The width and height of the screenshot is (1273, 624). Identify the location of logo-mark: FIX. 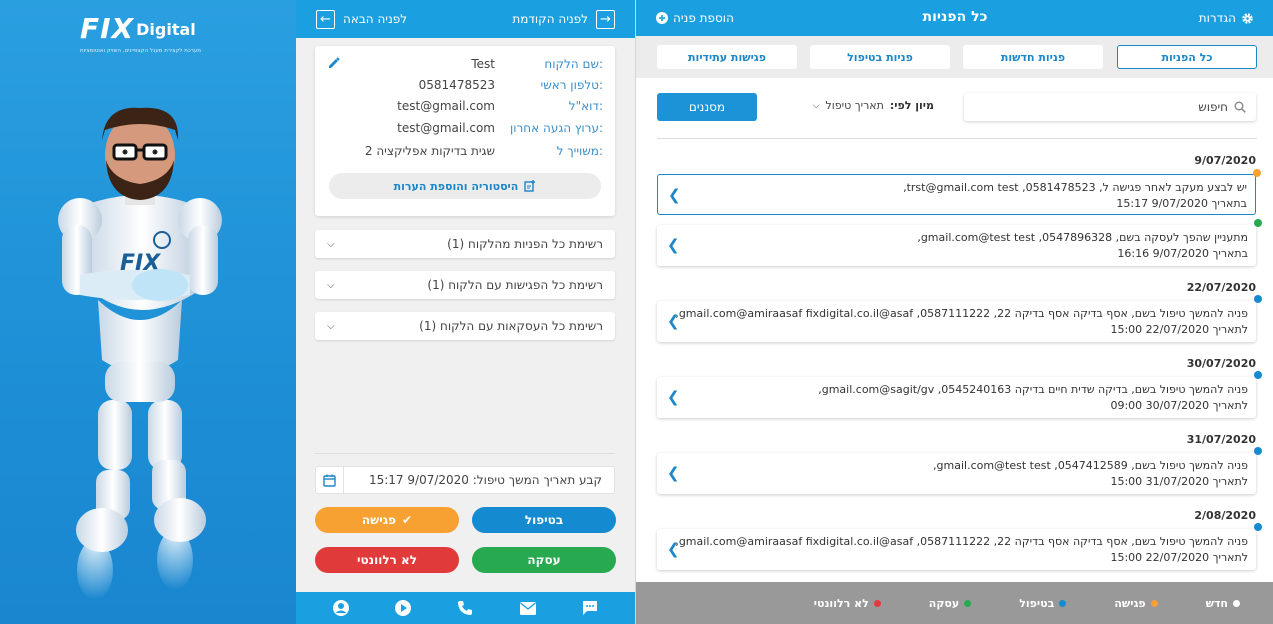
(107, 28).